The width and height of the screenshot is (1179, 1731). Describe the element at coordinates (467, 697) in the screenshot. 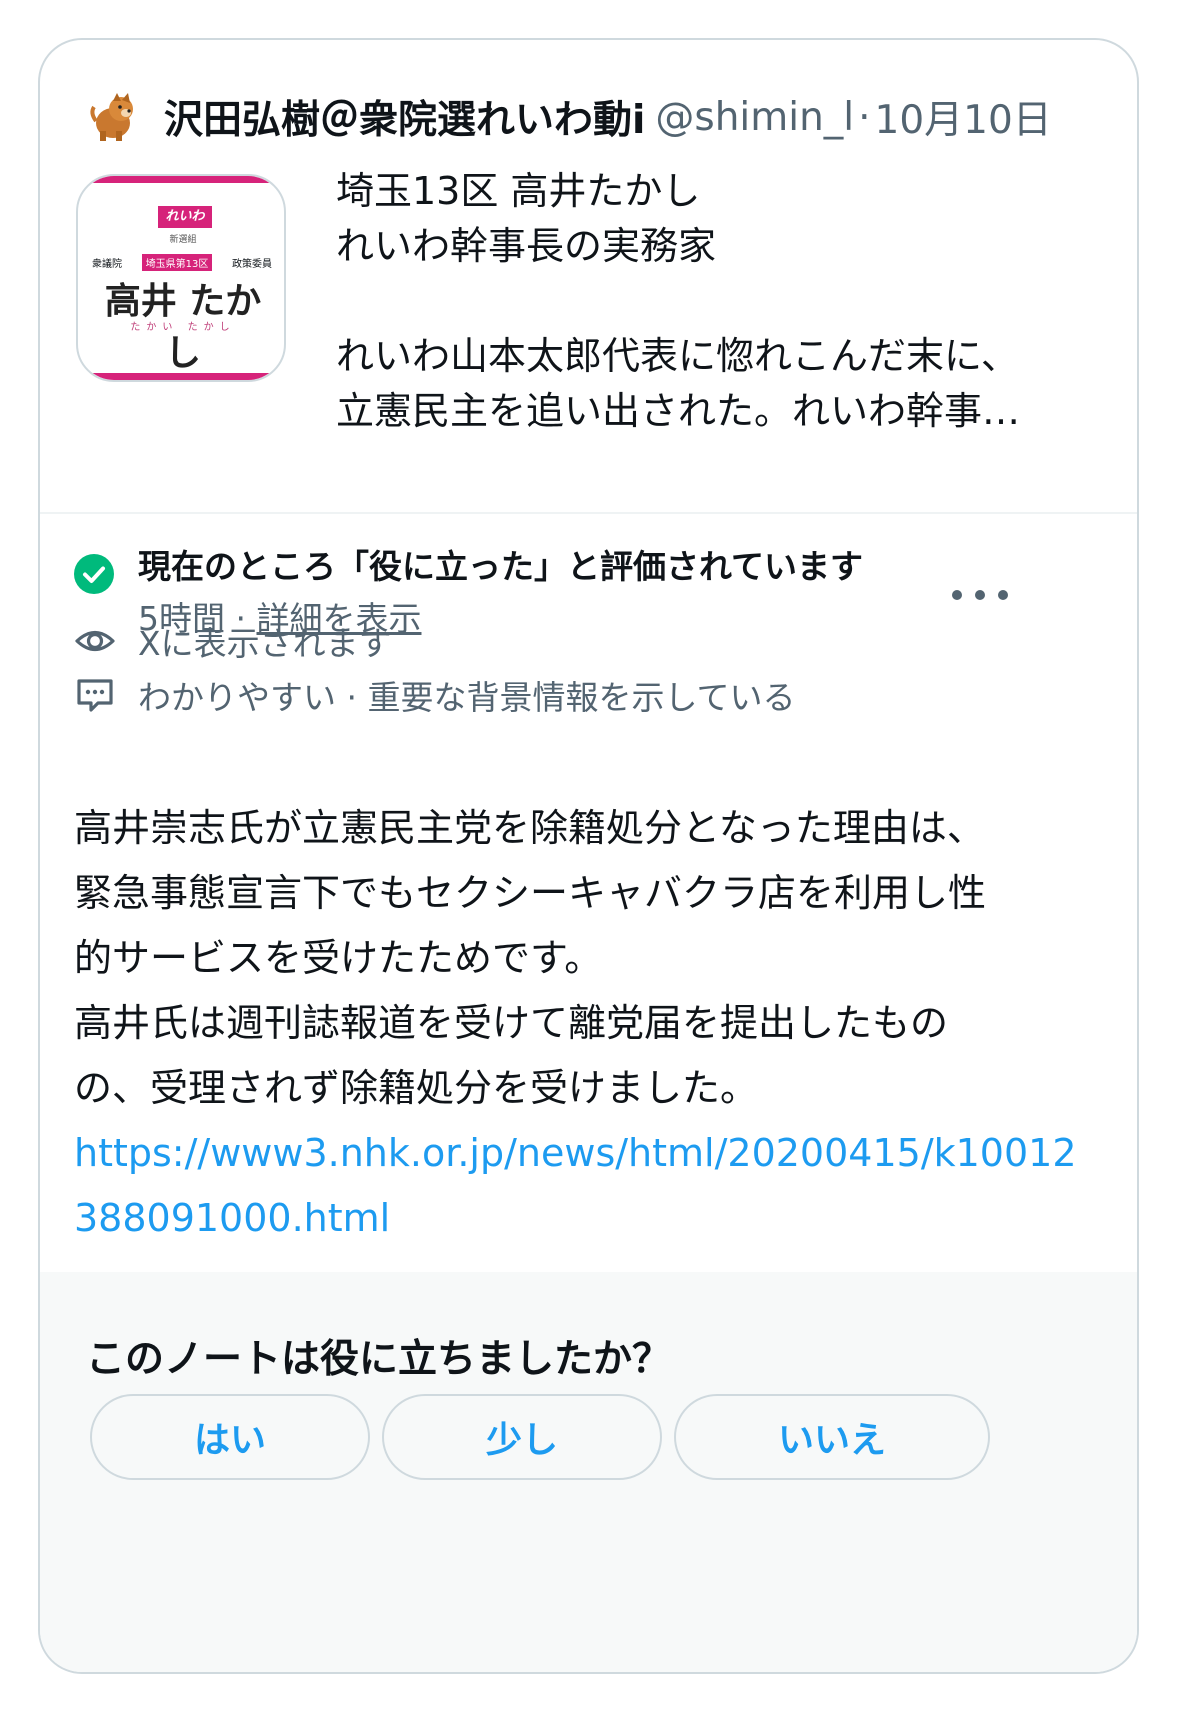

I see `reasons-text: わかりやすい · 重要な背景情報を示している` at that location.